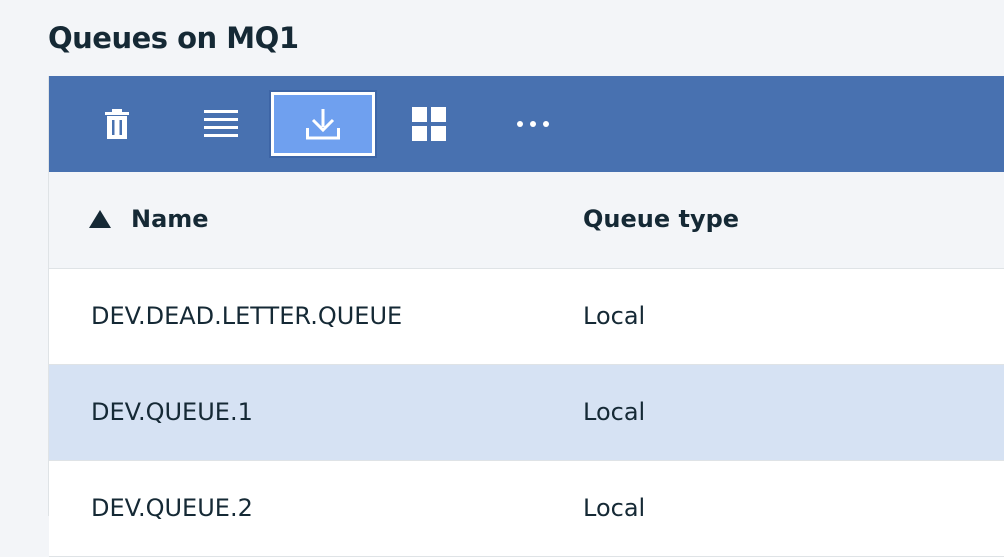 The image size is (1004, 557). What do you see at coordinates (170, 219) in the screenshot?
I see `column-header-name: Name` at bounding box center [170, 219].